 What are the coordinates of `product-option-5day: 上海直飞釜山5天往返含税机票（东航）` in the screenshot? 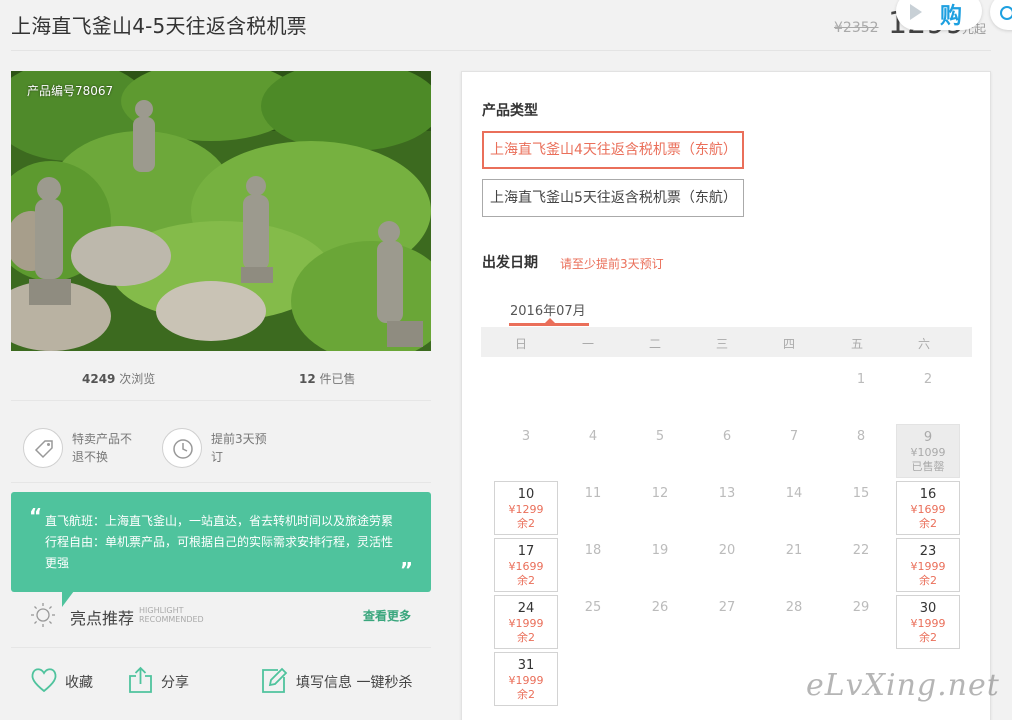 It's located at (613, 198).